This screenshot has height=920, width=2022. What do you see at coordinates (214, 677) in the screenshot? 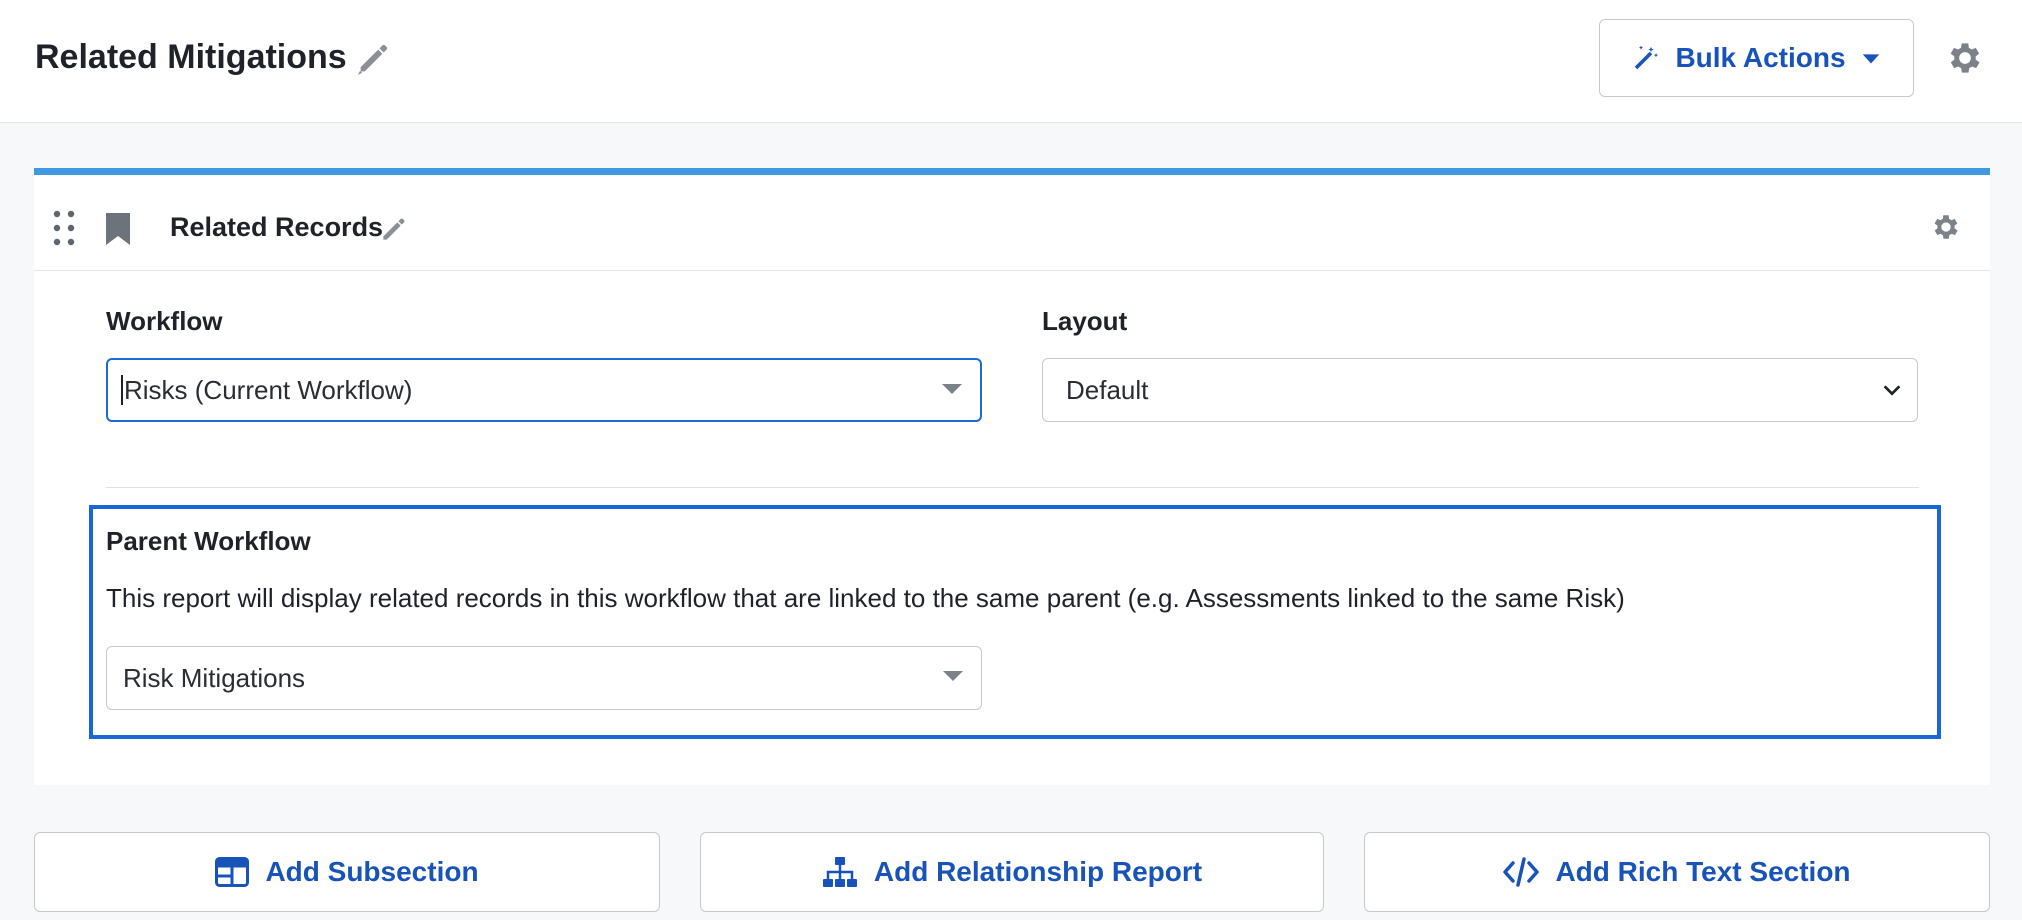
I see `parent-workflow-value: Risk Mitigations` at bounding box center [214, 677].